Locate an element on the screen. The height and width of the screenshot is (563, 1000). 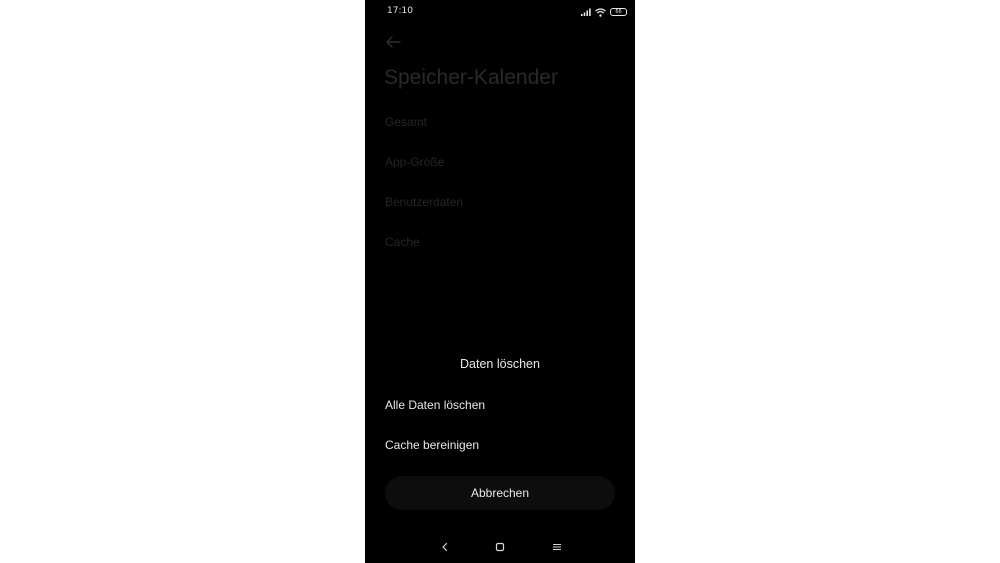
storage-row-cache: Cache is located at coordinates (402, 242).